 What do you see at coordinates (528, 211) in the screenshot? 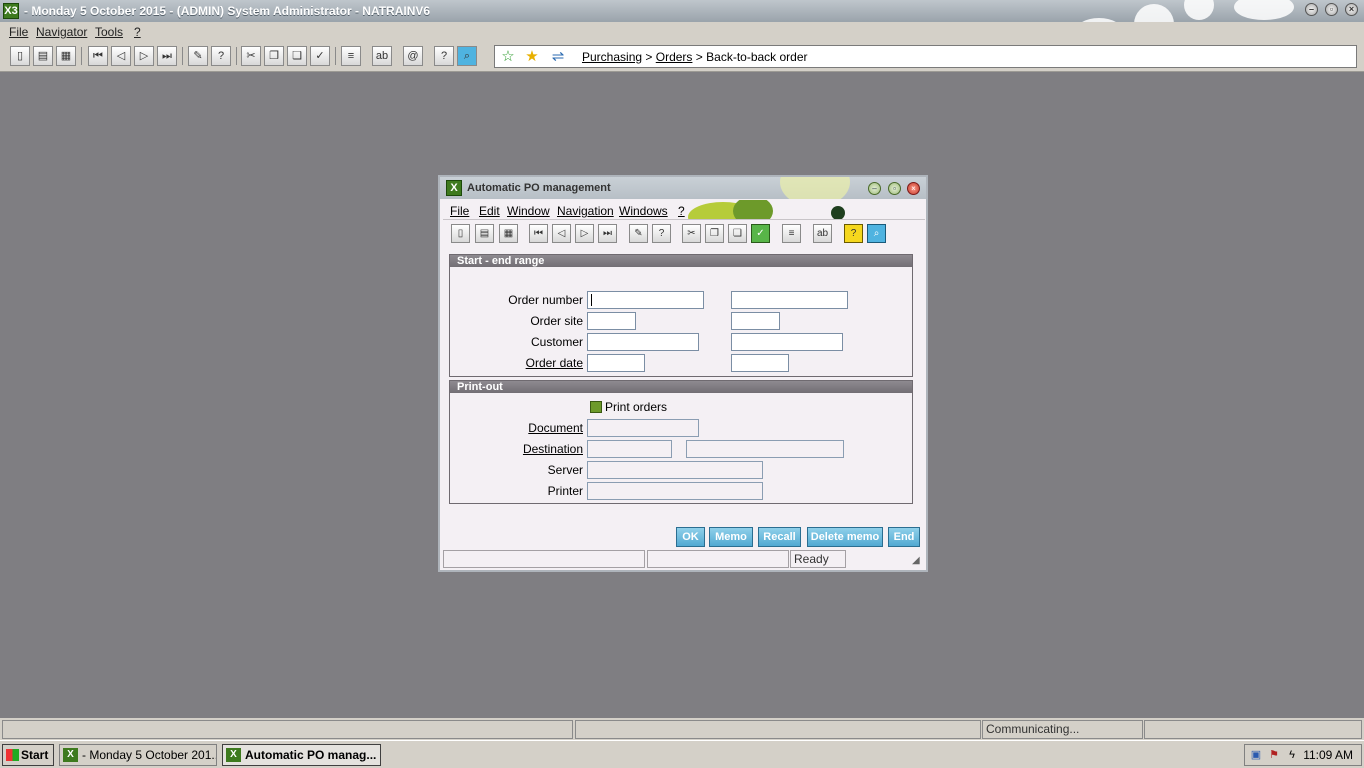
I see `wmenu-window: Window` at bounding box center [528, 211].